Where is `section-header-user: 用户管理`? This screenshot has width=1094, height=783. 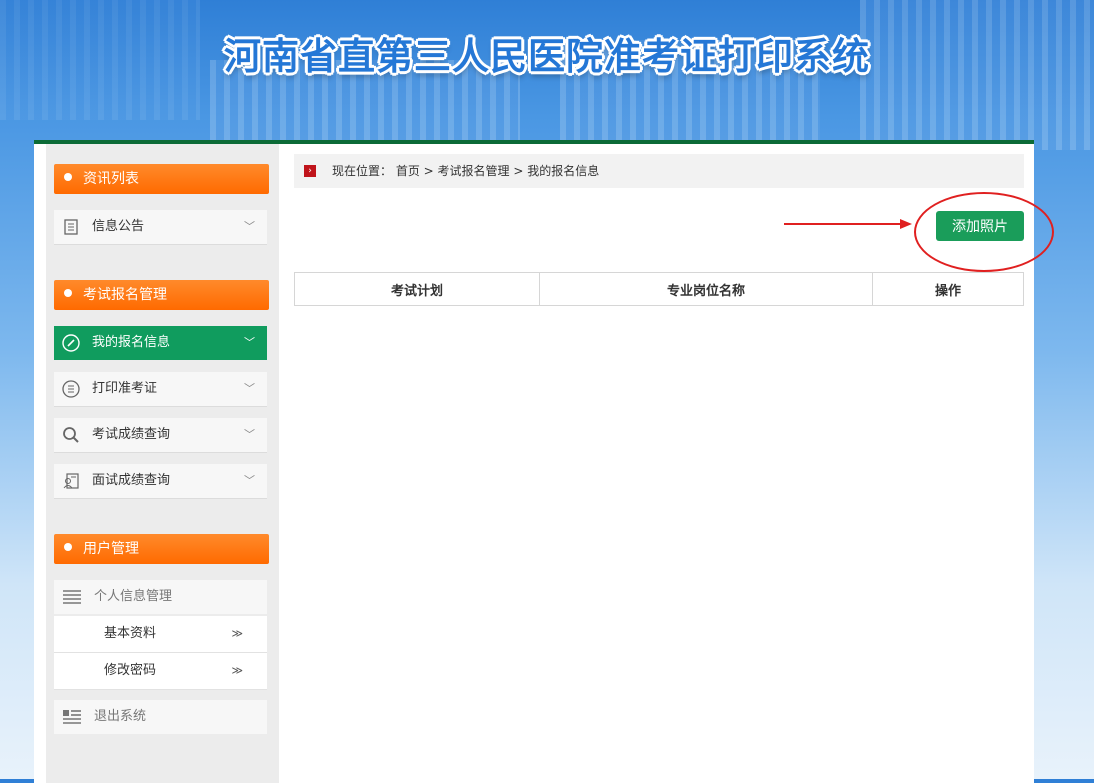
section-header-user: 用户管理 is located at coordinates (161, 549).